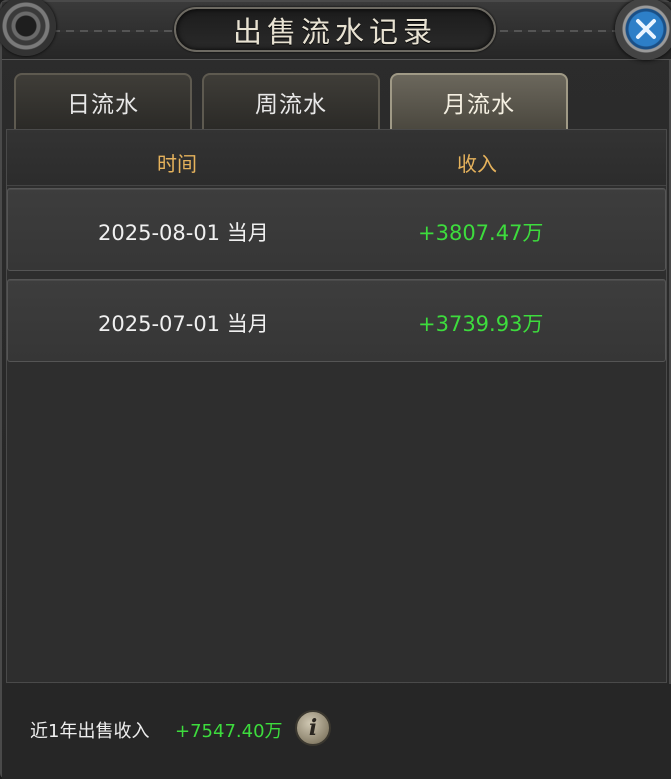 This screenshot has width=671, height=779. I want to click on row-income: +3739.93万, so click(481, 324).